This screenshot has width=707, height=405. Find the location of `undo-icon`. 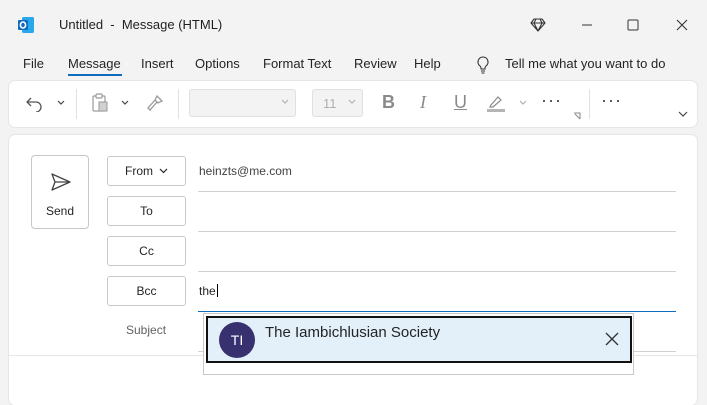

undo-icon is located at coordinates (34, 103).